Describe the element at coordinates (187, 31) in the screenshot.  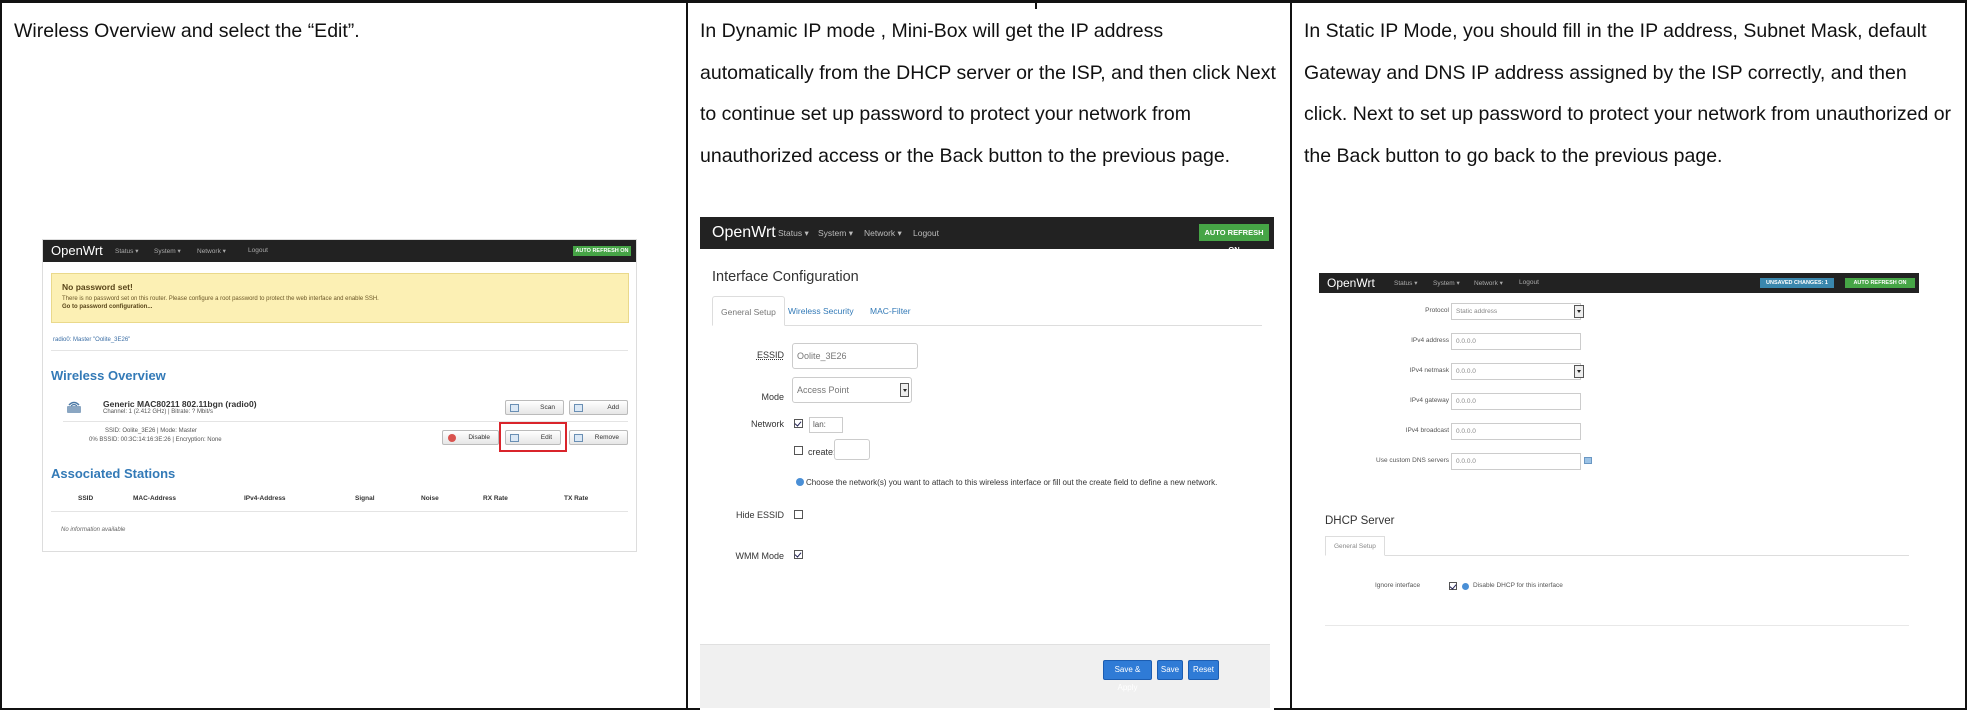
I see `cell-text-col1: Wireless Overview and select the “Edit”.` at that location.